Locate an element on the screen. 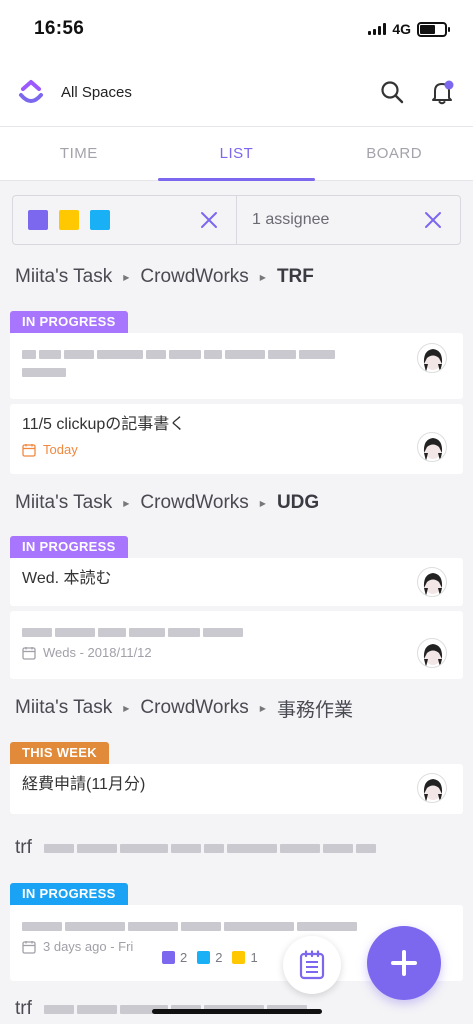  status-color-filter is located at coordinates (125, 220).